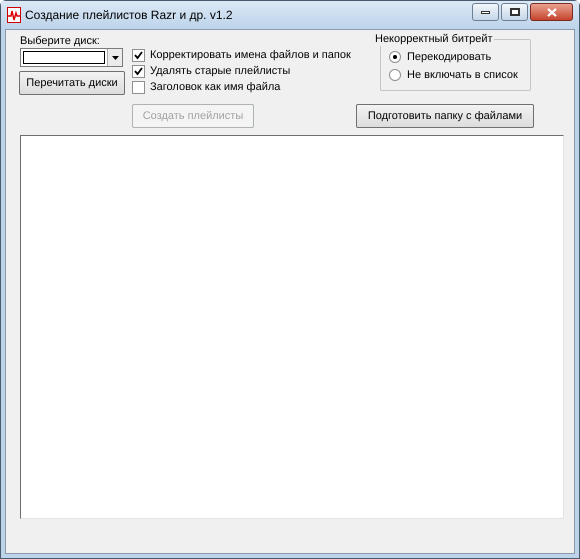 This screenshot has height=559, width=580. What do you see at coordinates (215, 87) in the screenshot?
I see `checkbox-label: Заголовок как имя файла` at bounding box center [215, 87].